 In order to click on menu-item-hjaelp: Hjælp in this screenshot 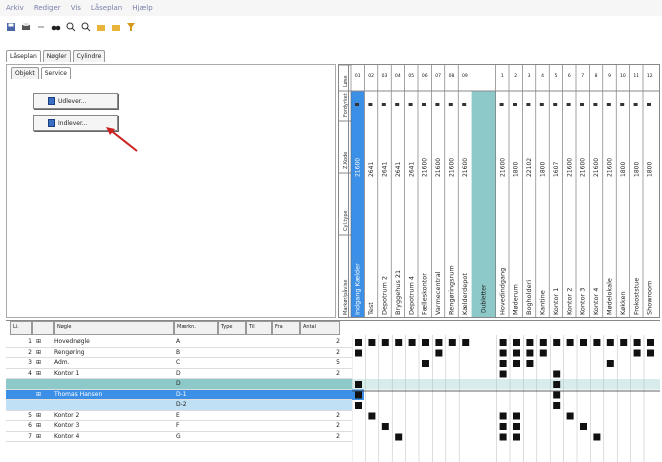, I will do `click(142, 8)`.